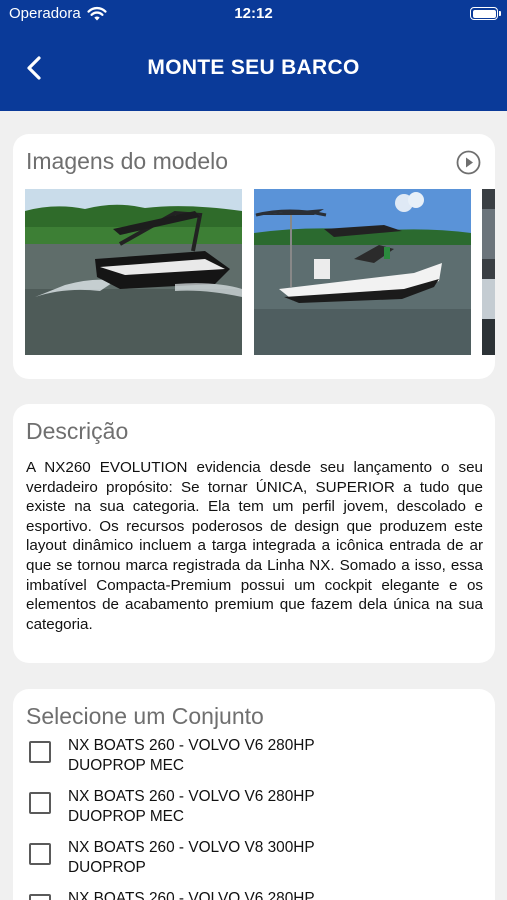 This screenshot has width=507, height=900. I want to click on set-label: NX BOATS 260 - VOLVO V6 280HP, so click(191, 895).